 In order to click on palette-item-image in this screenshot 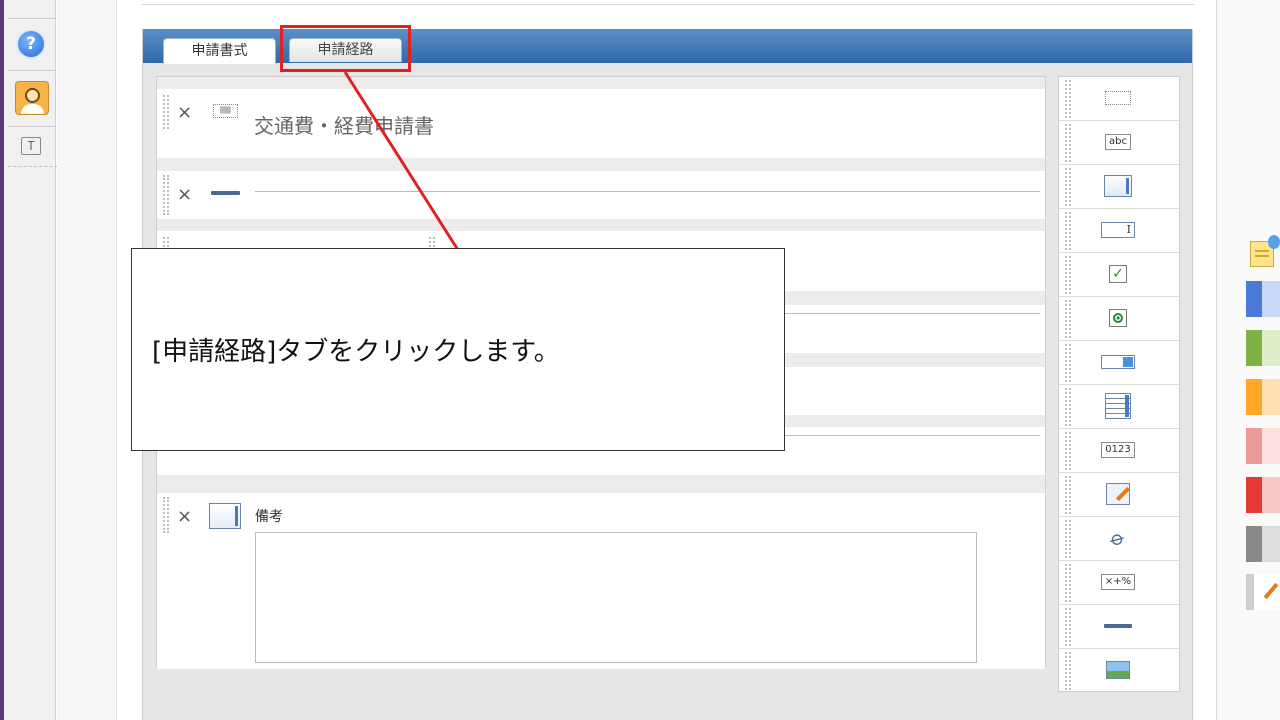, I will do `click(1119, 671)`.